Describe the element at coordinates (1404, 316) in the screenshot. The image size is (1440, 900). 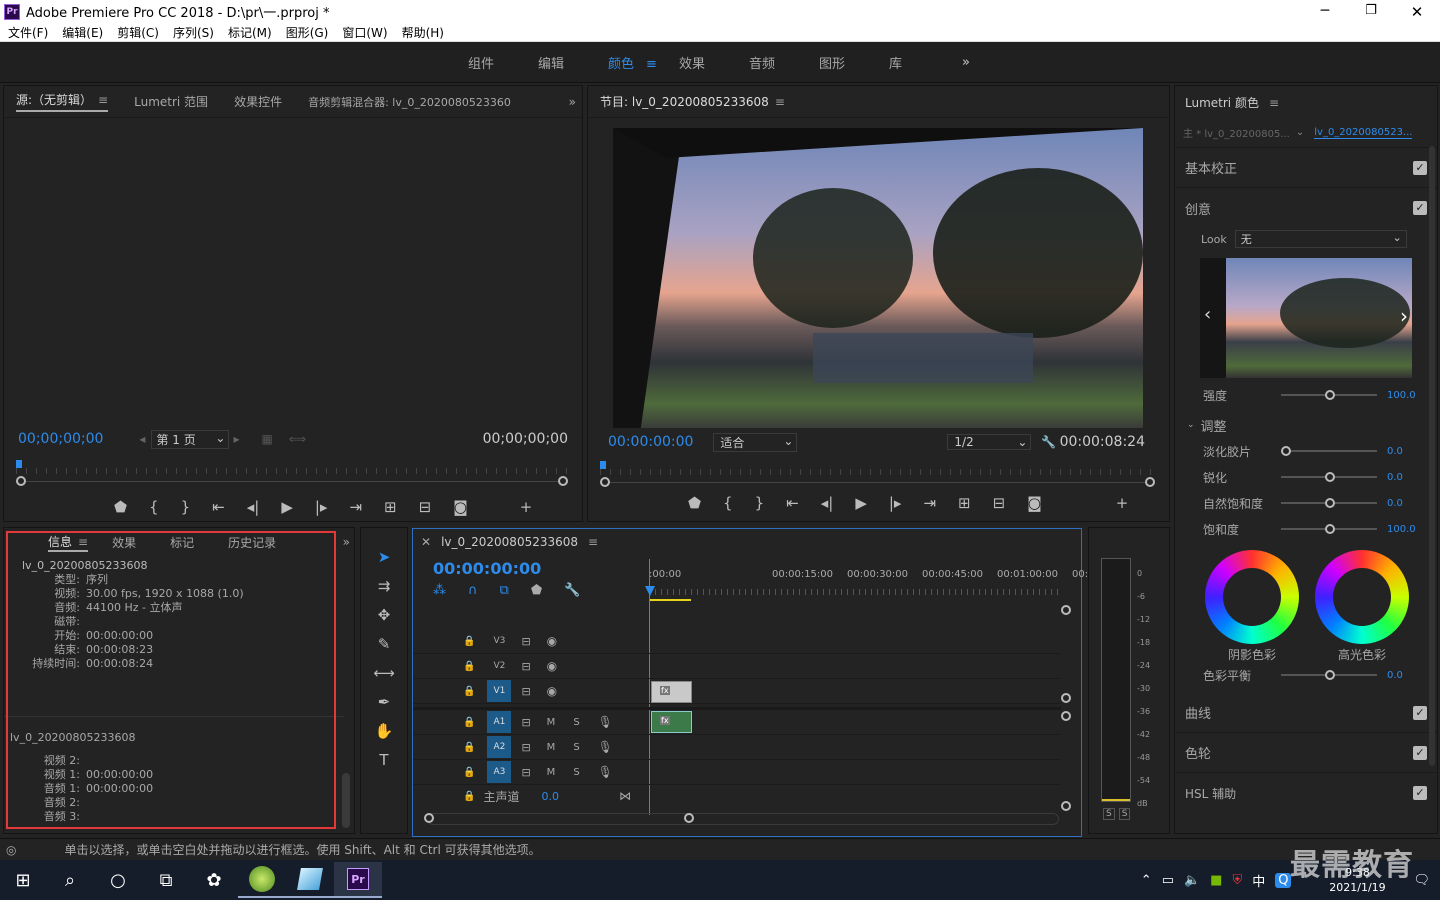
I see `look-next-icon: ›` at that location.